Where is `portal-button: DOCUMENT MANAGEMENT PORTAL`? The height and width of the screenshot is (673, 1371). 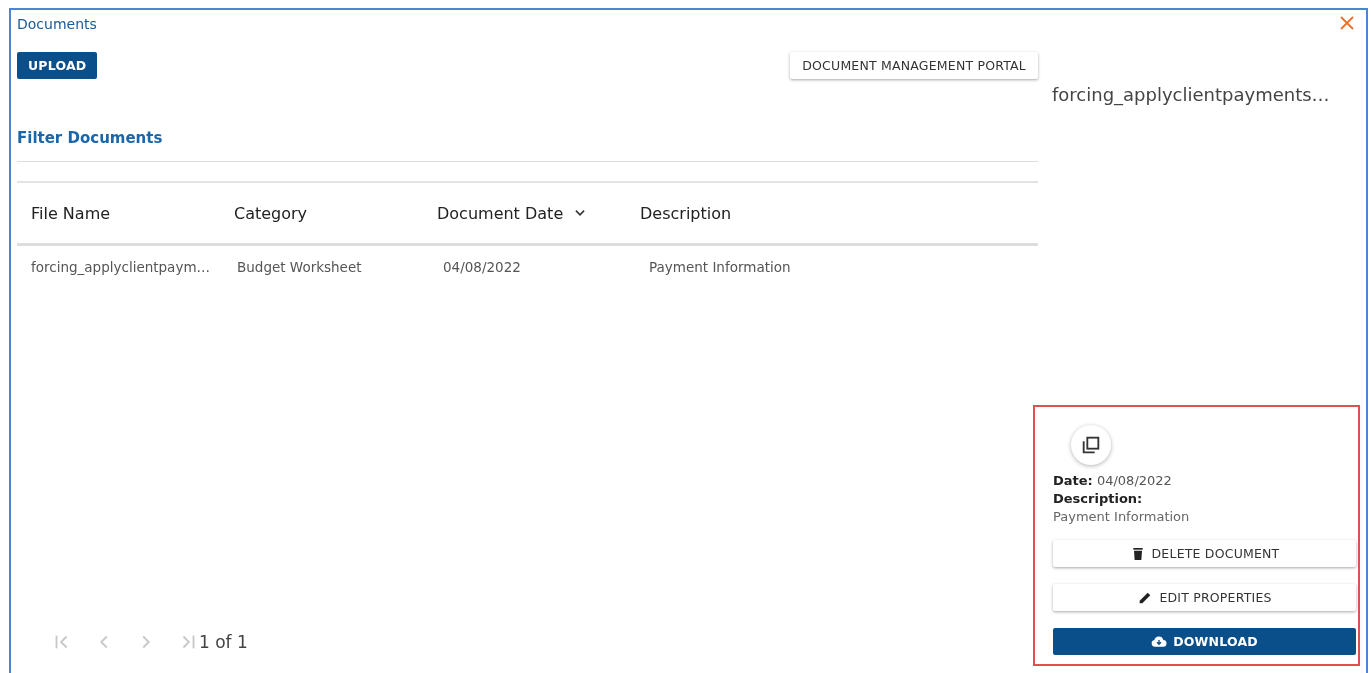 portal-button: DOCUMENT MANAGEMENT PORTAL is located at coordinates (914, 65).